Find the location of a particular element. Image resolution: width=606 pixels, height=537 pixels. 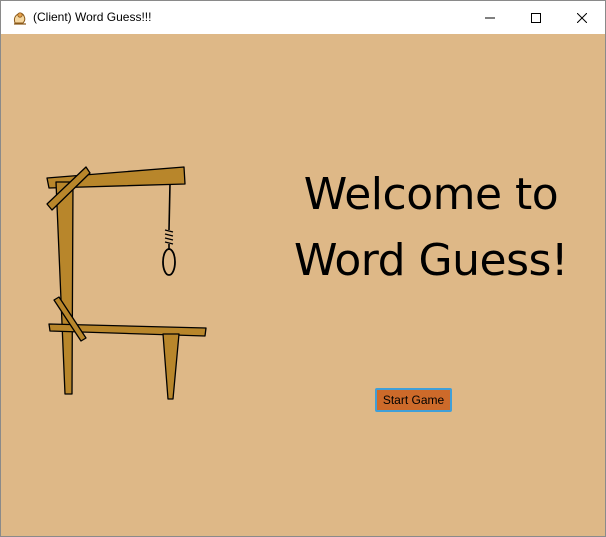

minimize-button is located at coordinates (490, 17).